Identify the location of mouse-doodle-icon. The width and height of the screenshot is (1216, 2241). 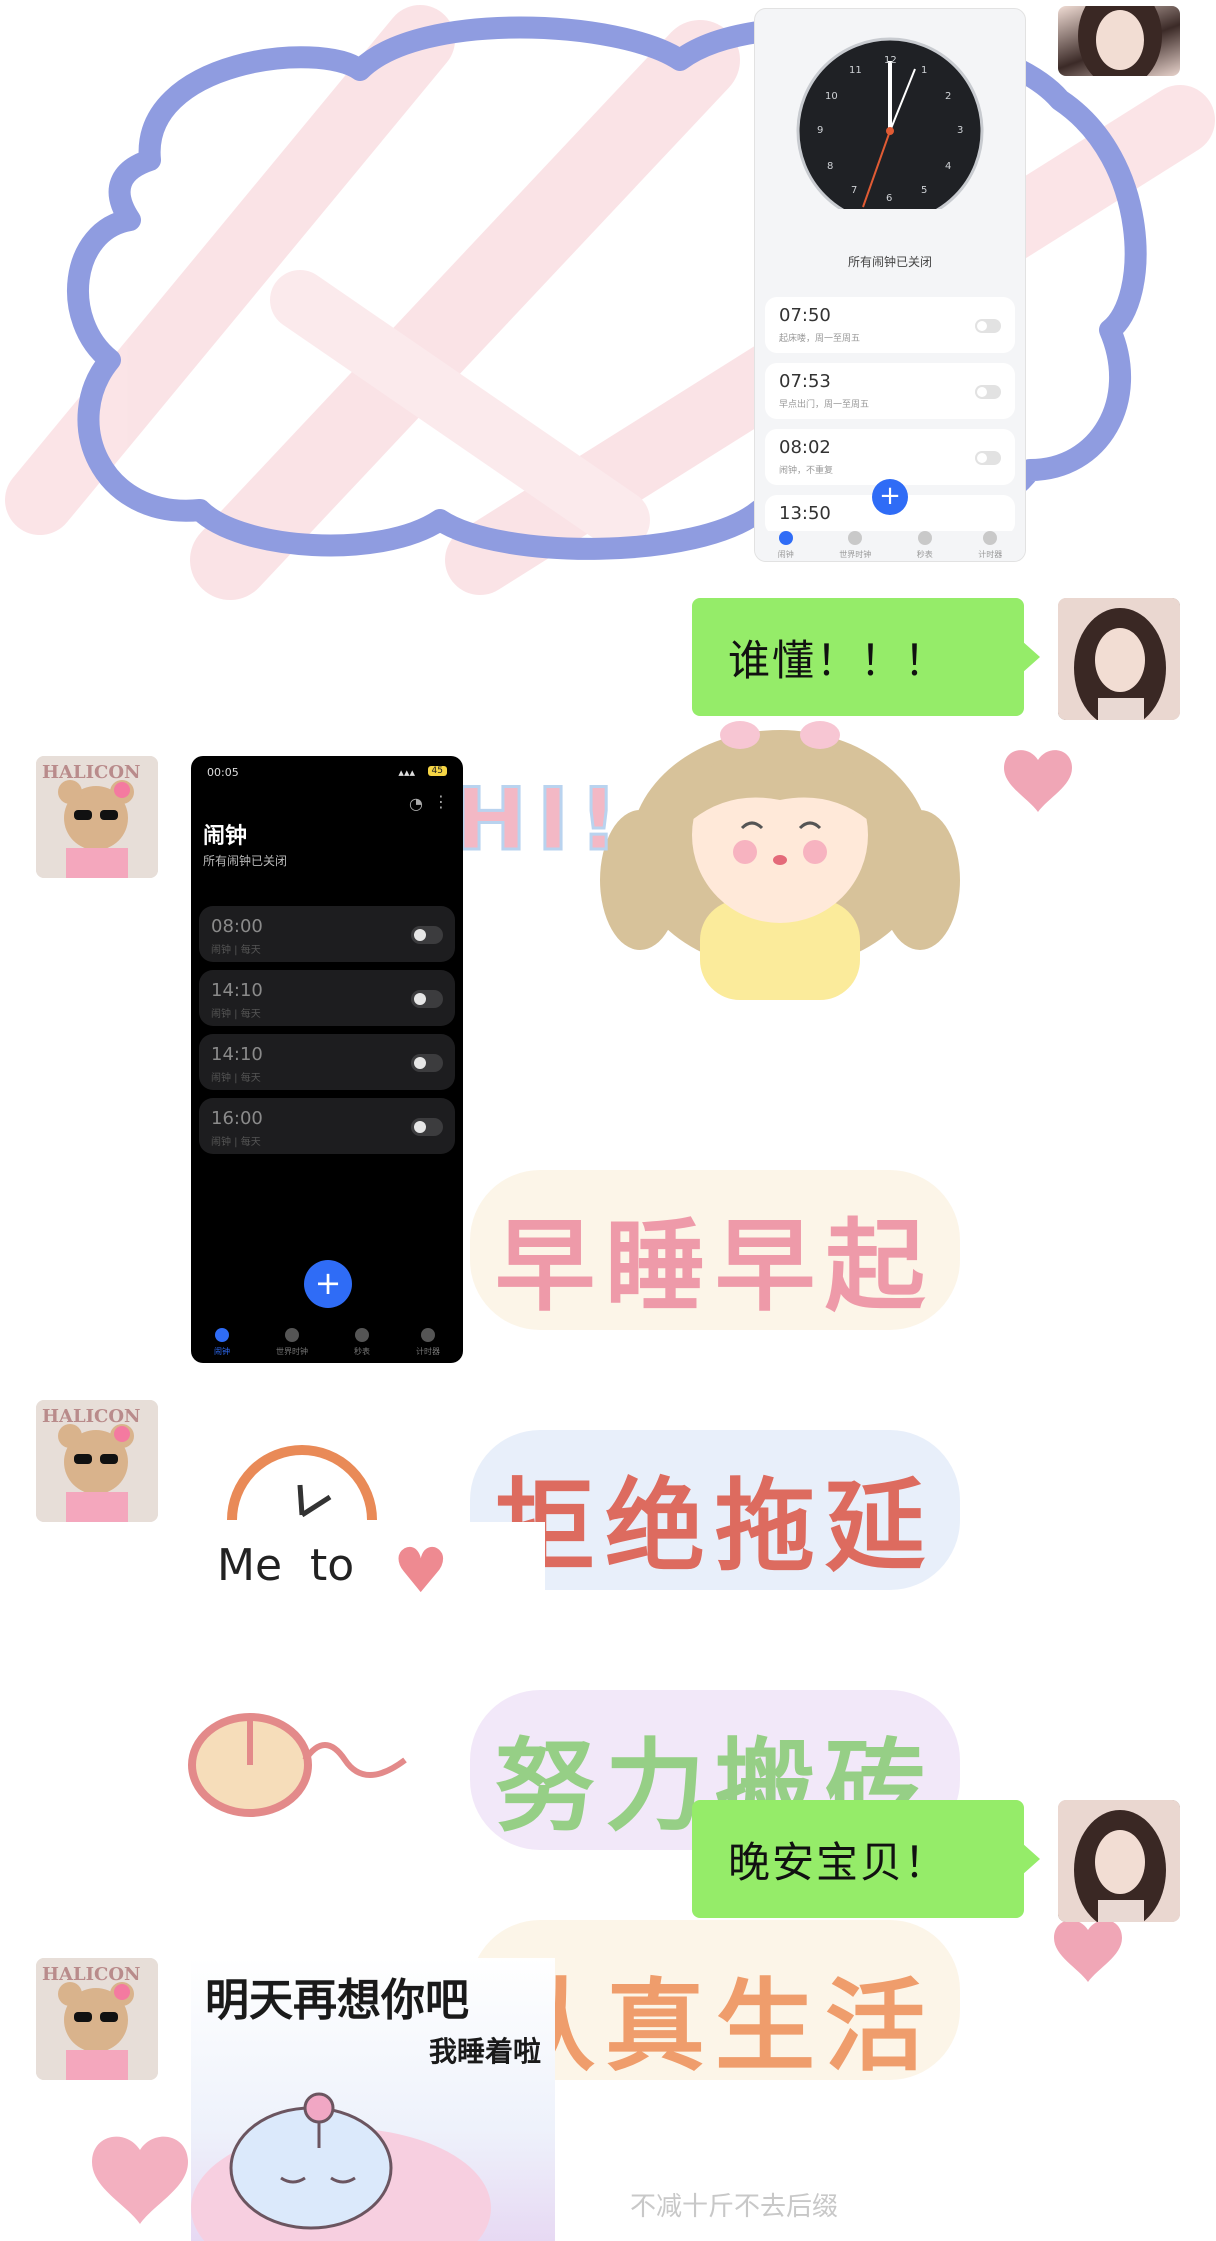
(297, 1765).